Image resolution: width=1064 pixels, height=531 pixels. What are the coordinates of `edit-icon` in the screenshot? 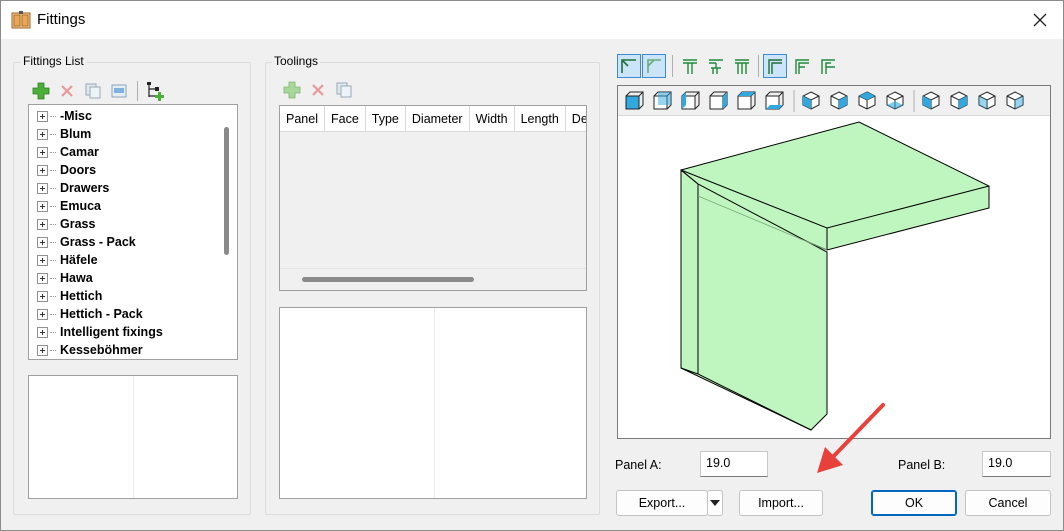 It's located at (119, 91).